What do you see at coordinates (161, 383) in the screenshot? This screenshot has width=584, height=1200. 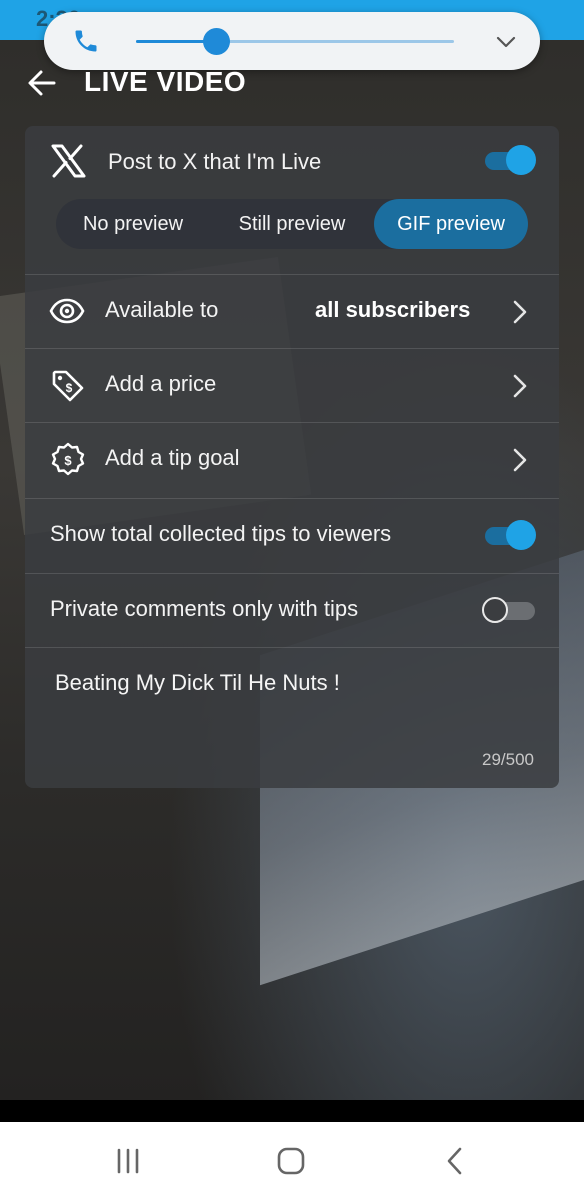 I see `add-price-label: Add a price` at bounding box center [161, 383].